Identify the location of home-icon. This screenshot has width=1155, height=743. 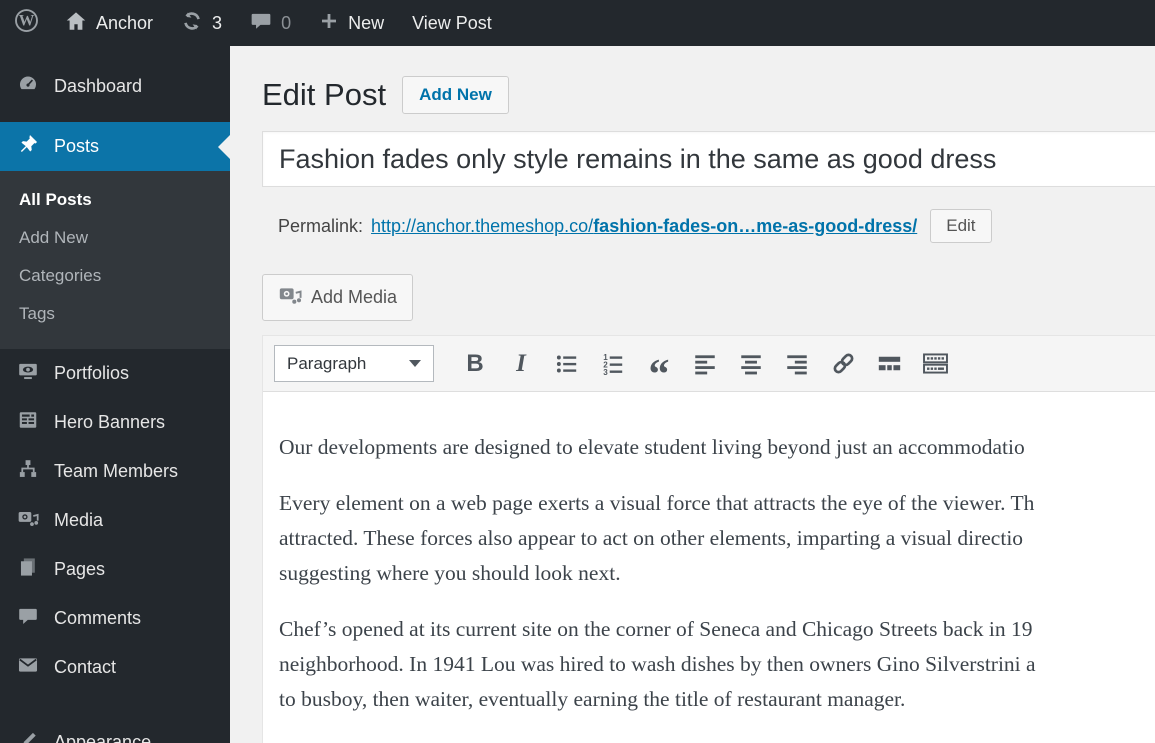
(76, 23).